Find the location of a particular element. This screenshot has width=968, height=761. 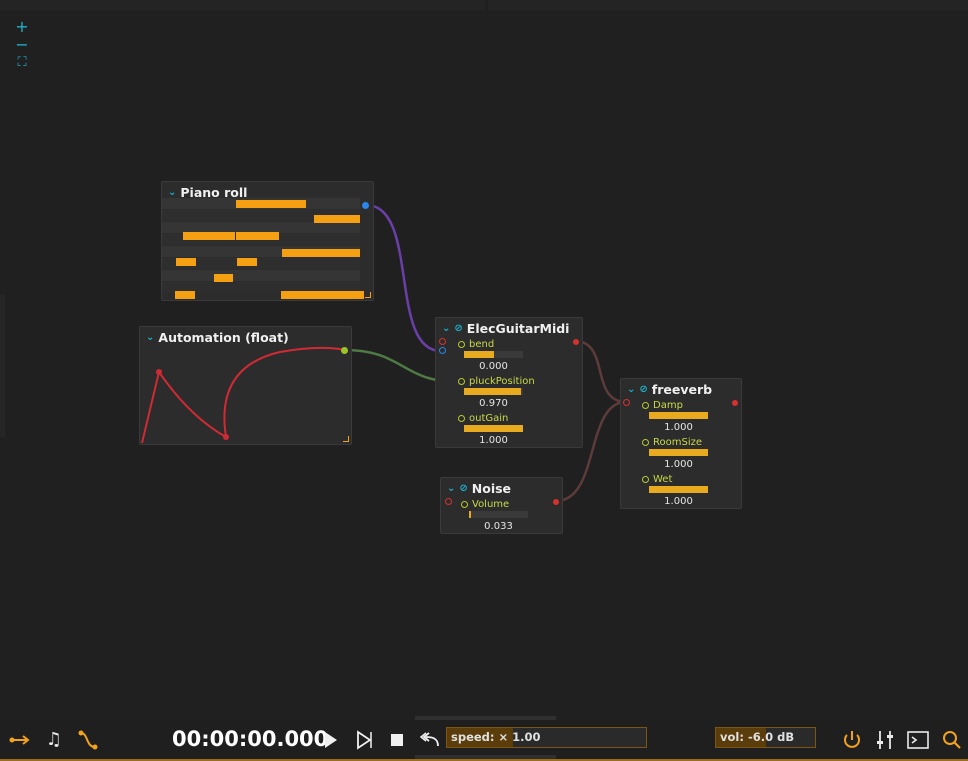

piano-roll-grid is located at coordinates (263, 248).